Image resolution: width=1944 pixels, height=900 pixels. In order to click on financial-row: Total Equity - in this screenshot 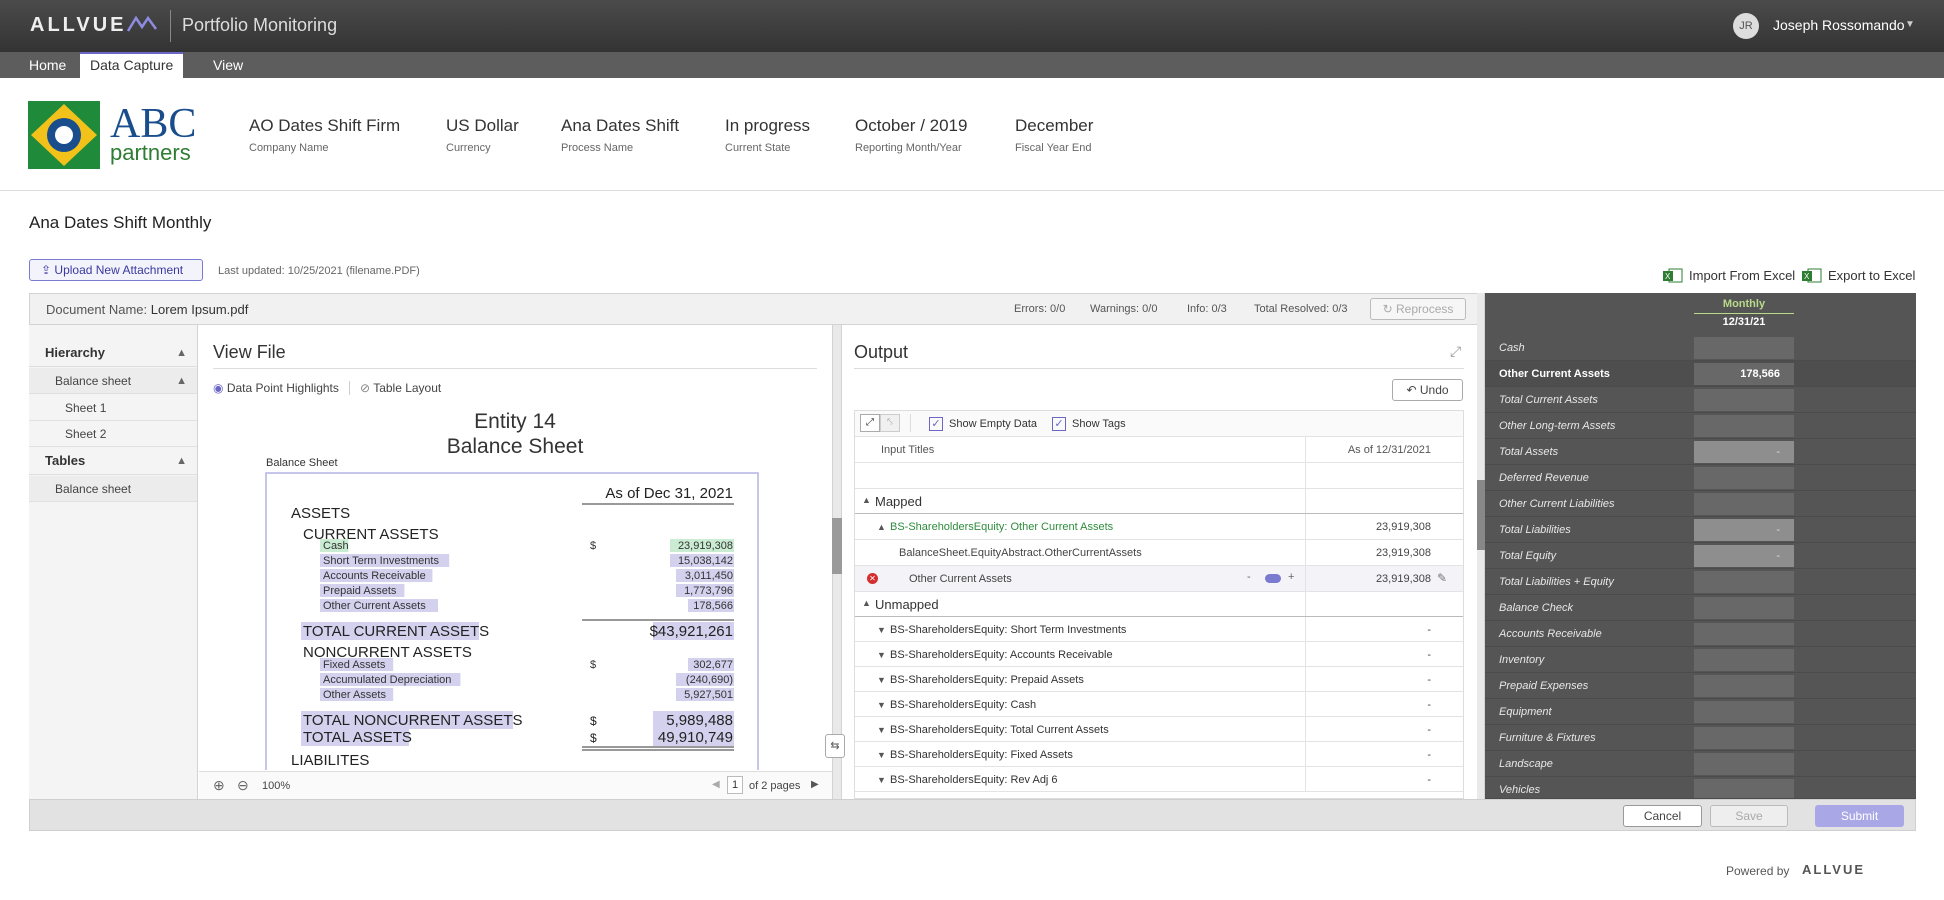, I will do `click(1700, 556)`.